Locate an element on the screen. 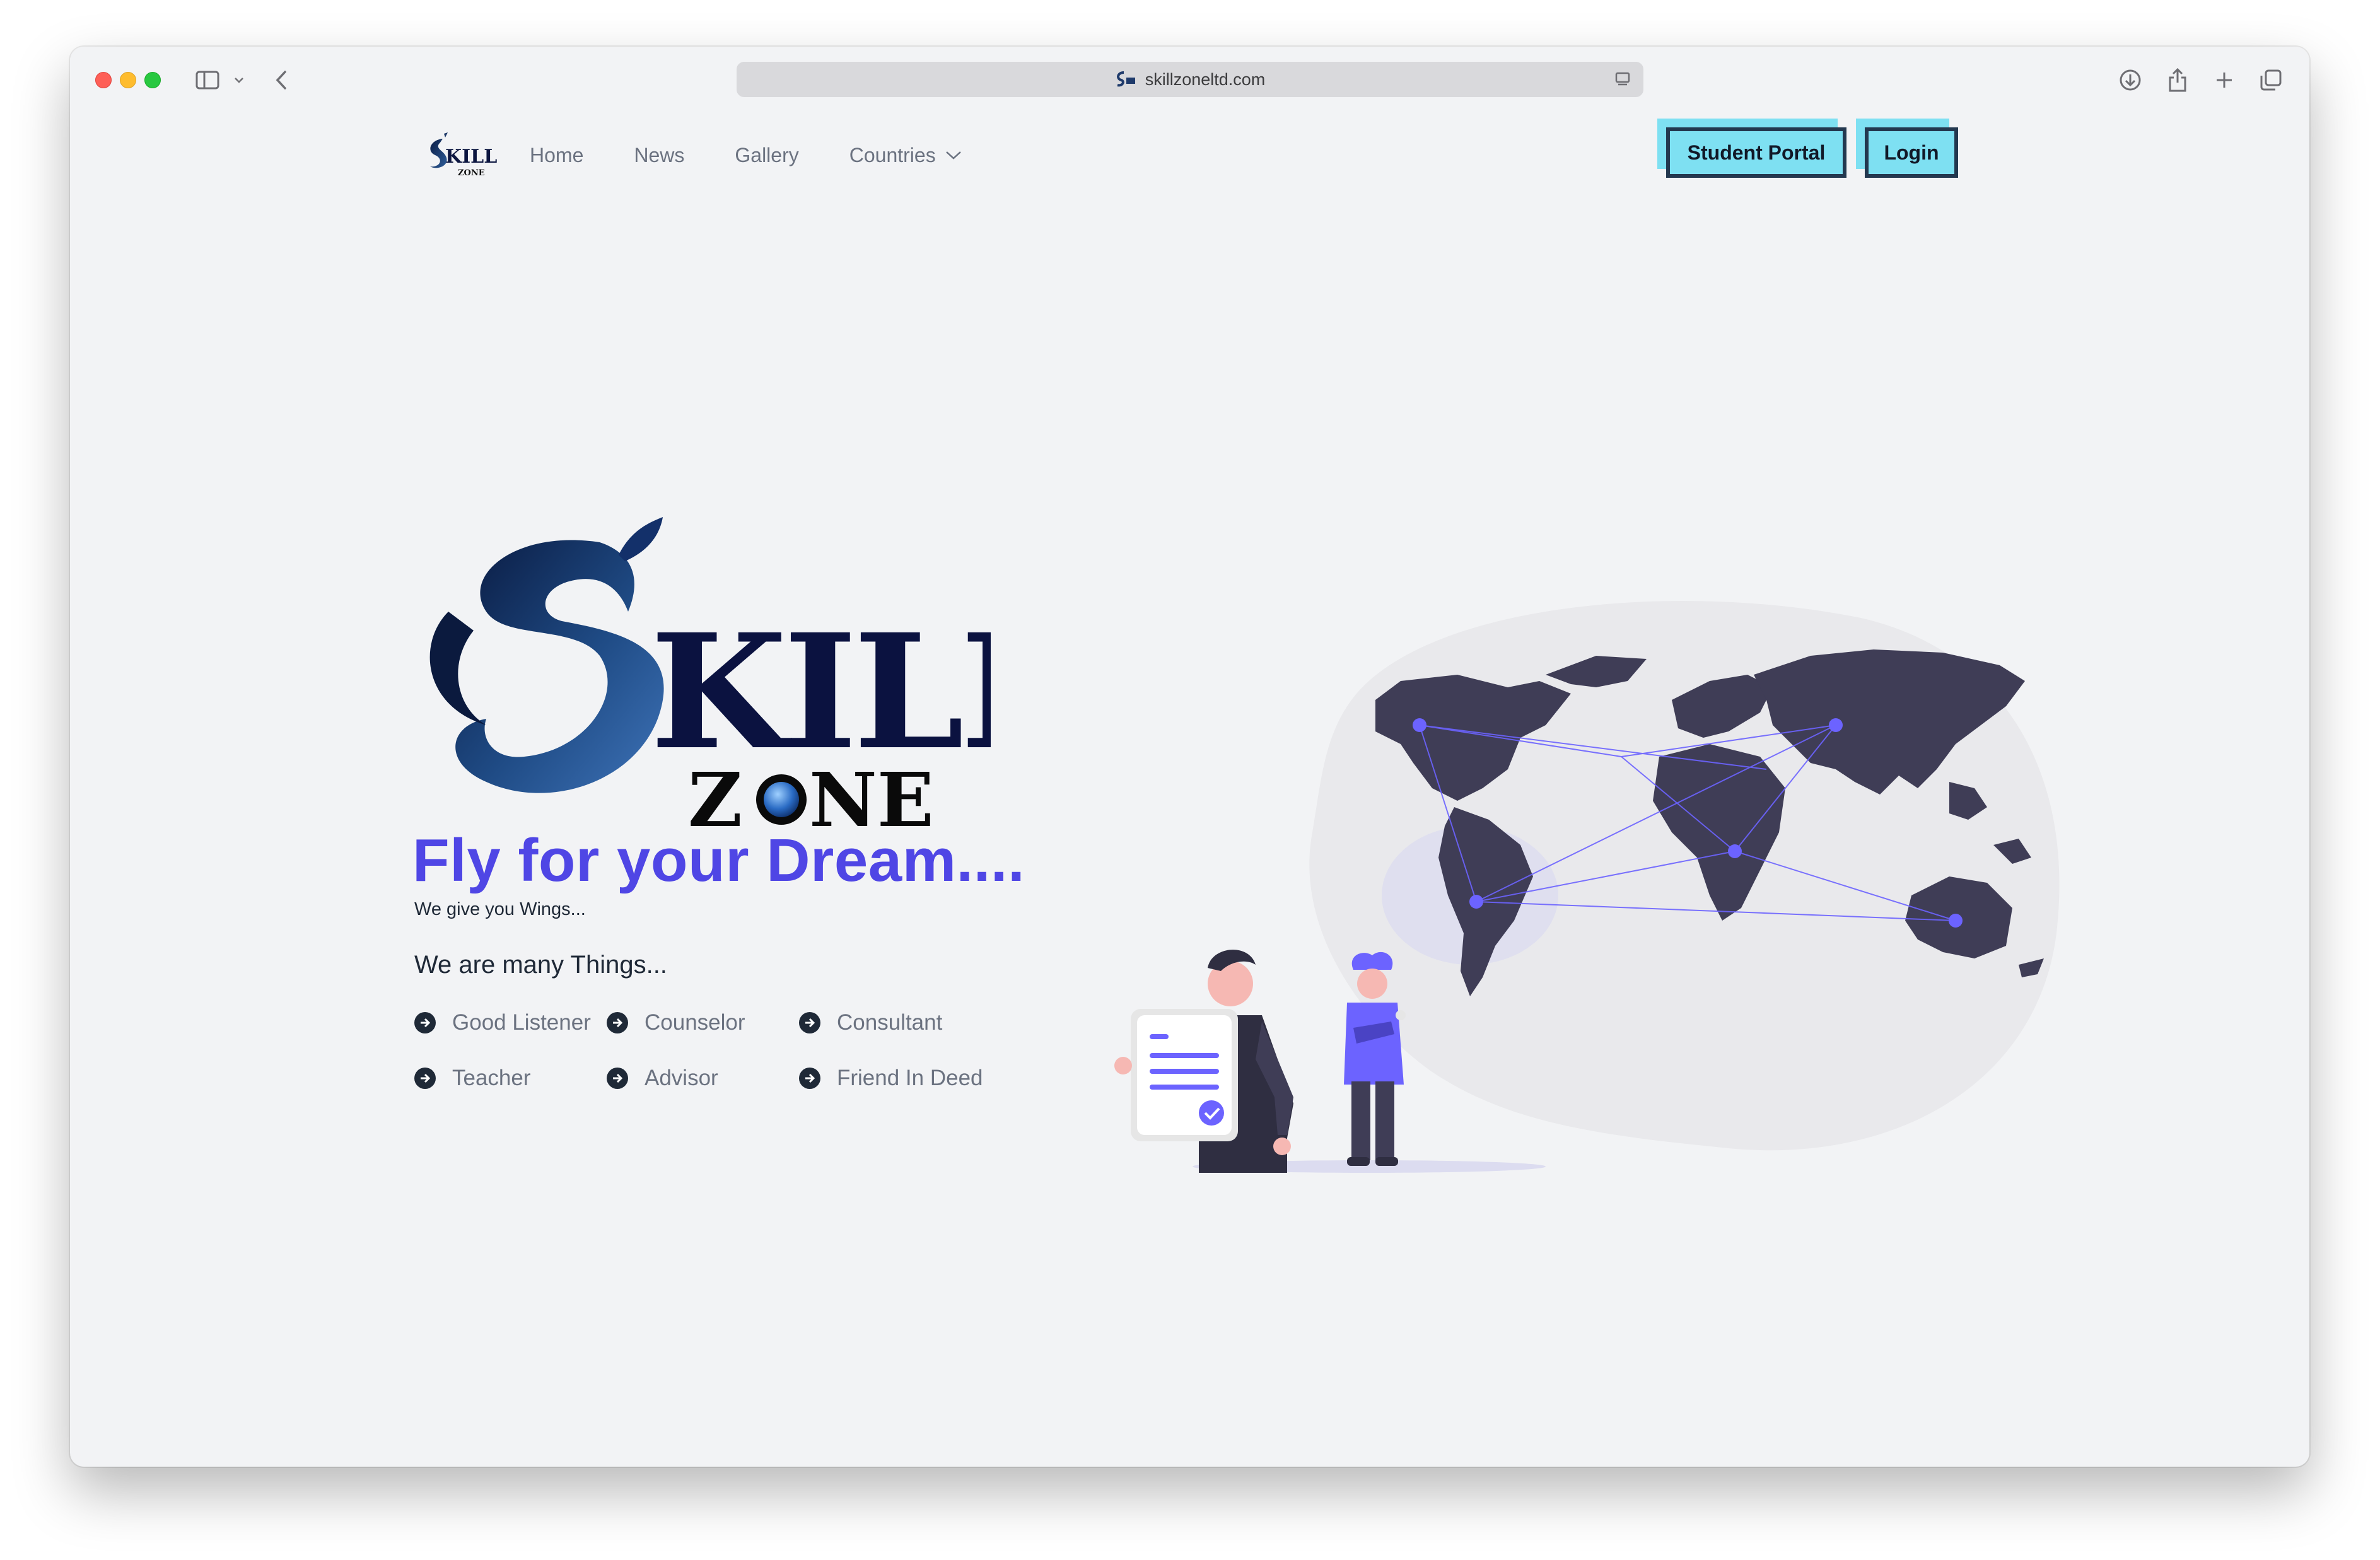 The image size is (2380, 1560). list-item: Friend In Deed is located at coordinates (900, 1078).